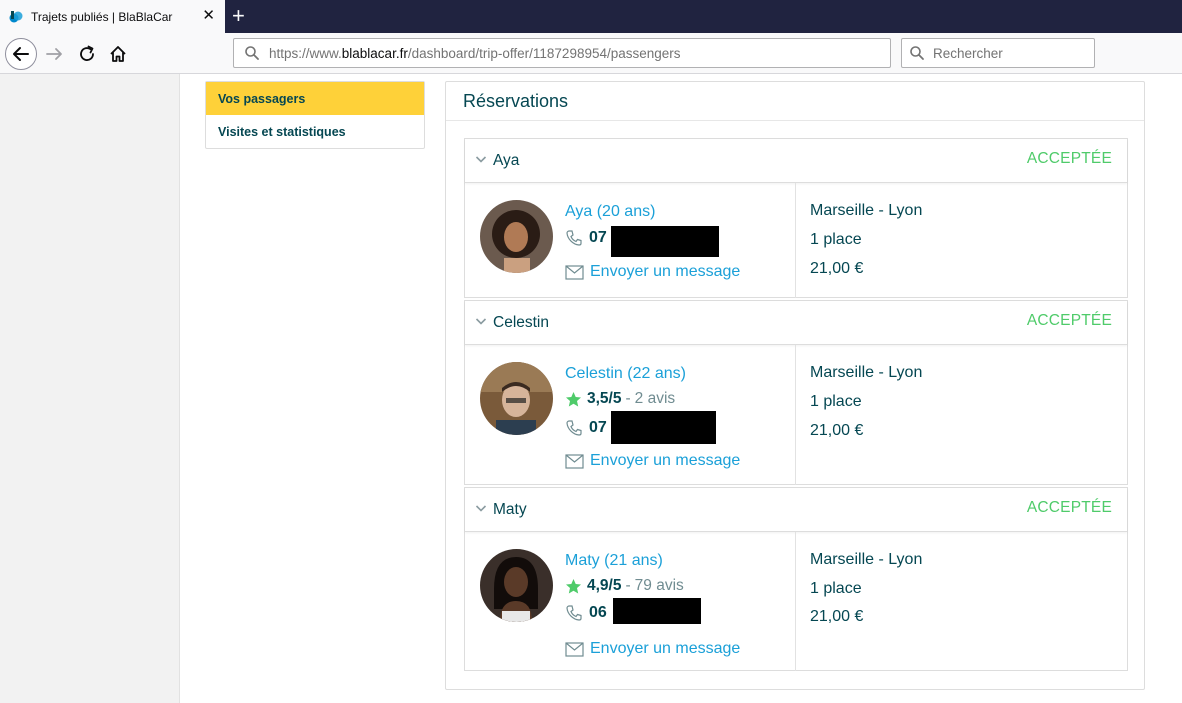 The width and height of the screenshot is (1182, 703). I want to click on booking-name: Celestin, so click(521, 322).